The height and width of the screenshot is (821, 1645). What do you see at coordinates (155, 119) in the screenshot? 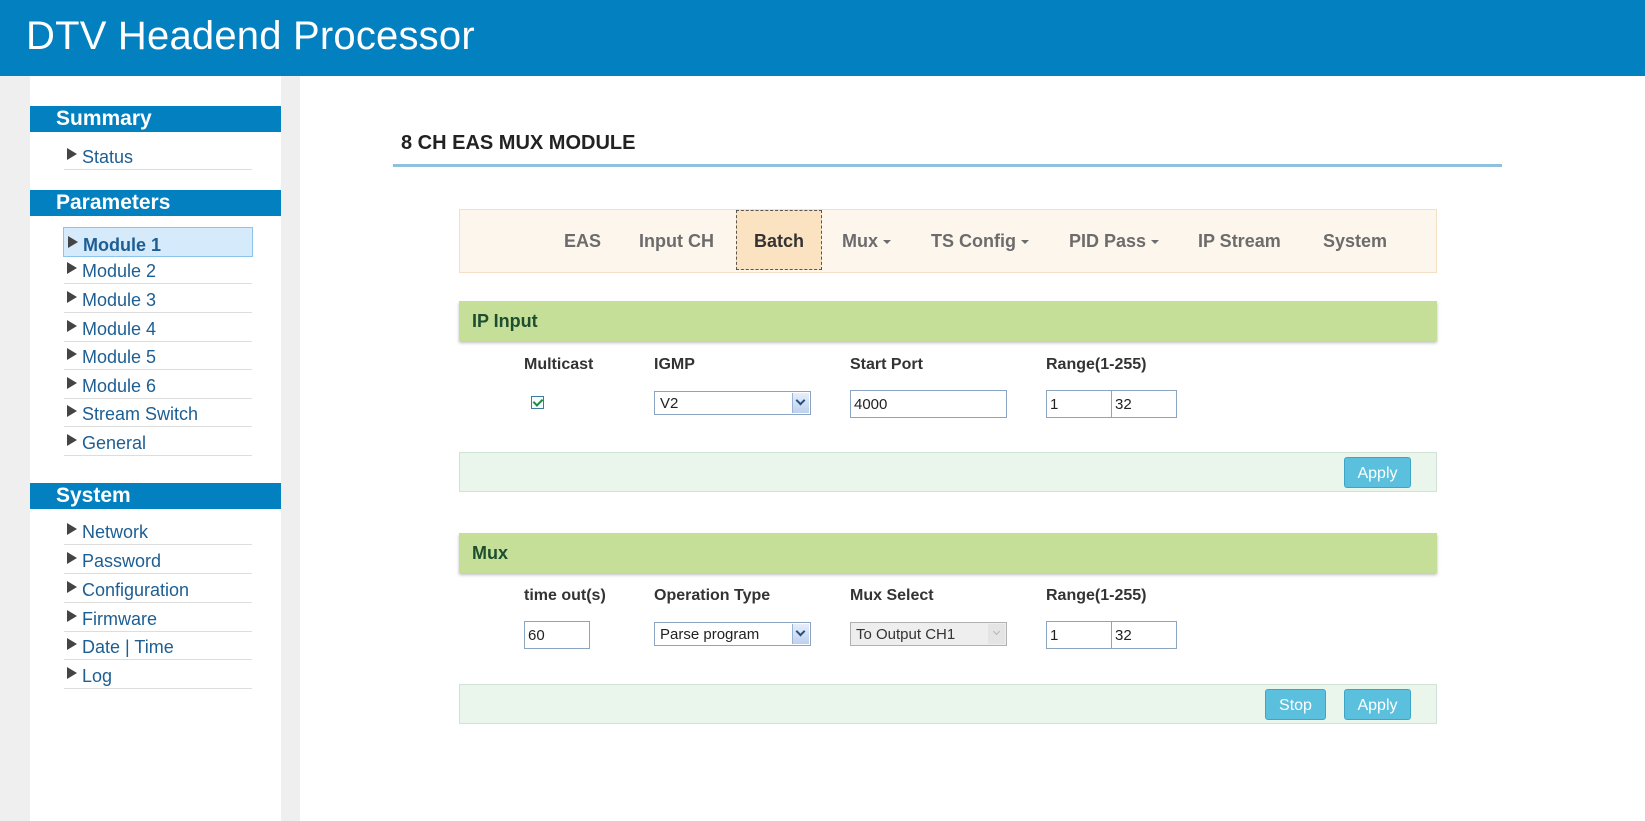
I see `sidebar-section-summary: Summary` at bounding box center [155, 119].